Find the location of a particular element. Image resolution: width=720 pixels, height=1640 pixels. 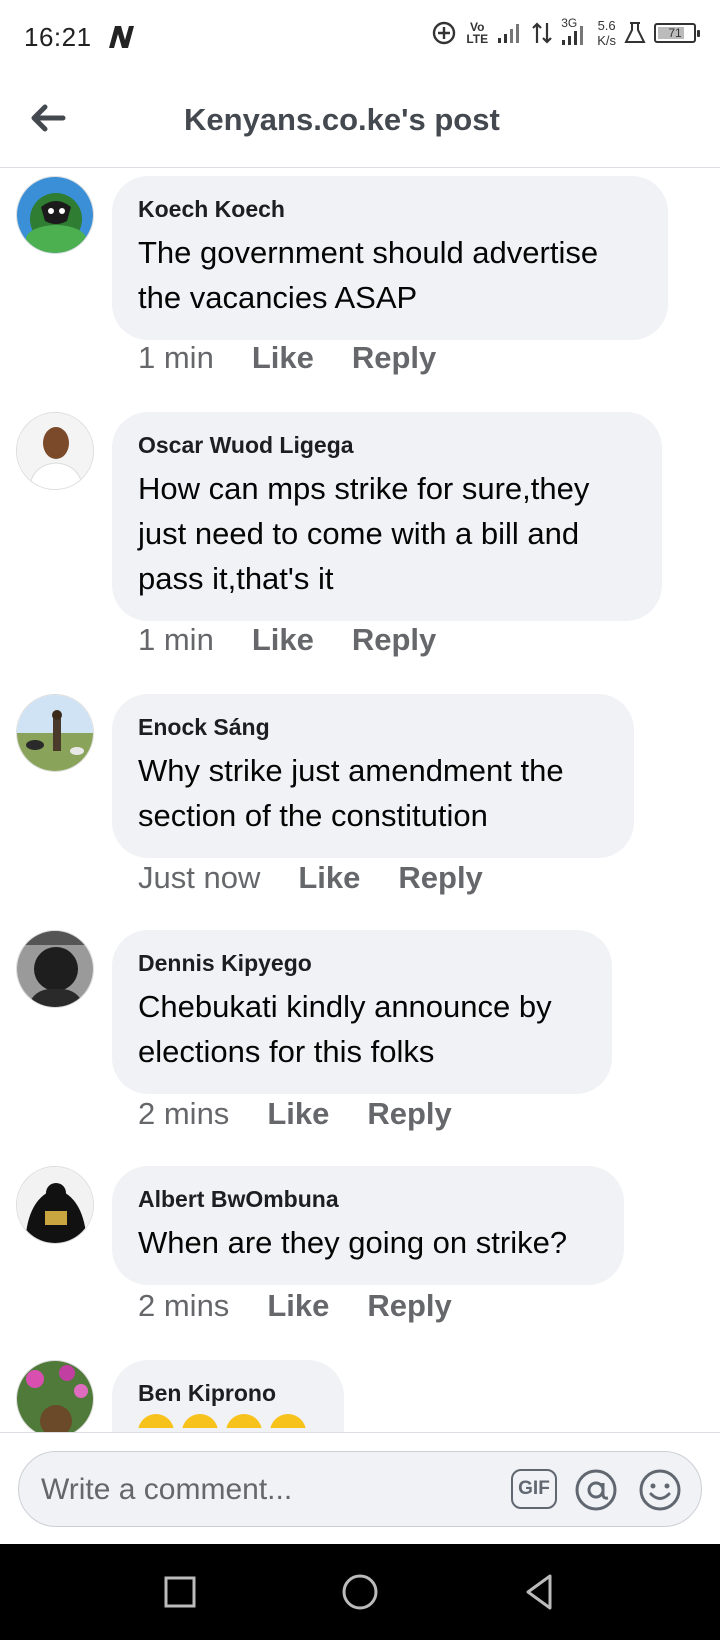

comment-author: Enock Sáng is located at coordinates (373, 727).